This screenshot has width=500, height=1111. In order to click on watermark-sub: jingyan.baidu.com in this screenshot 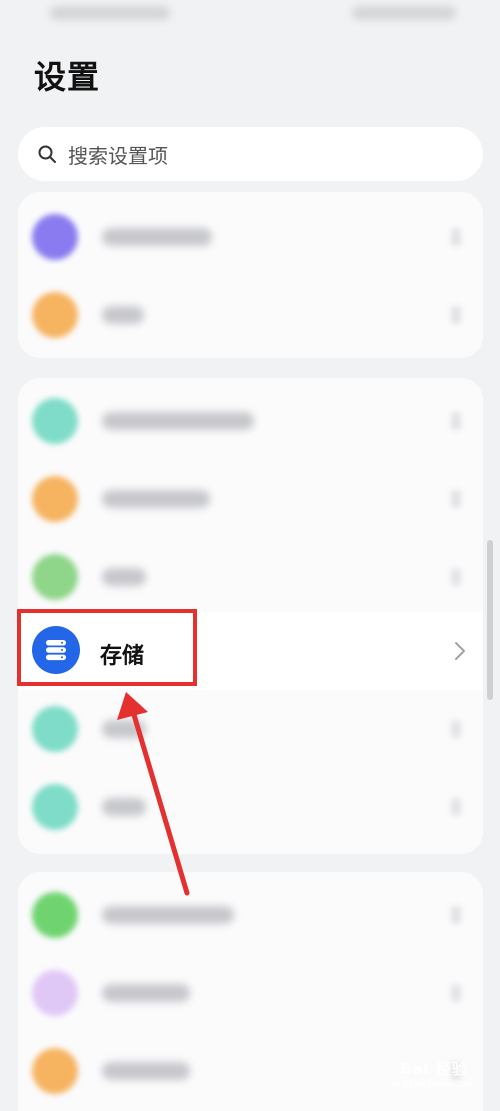, I will do `click(434, 1084)`.